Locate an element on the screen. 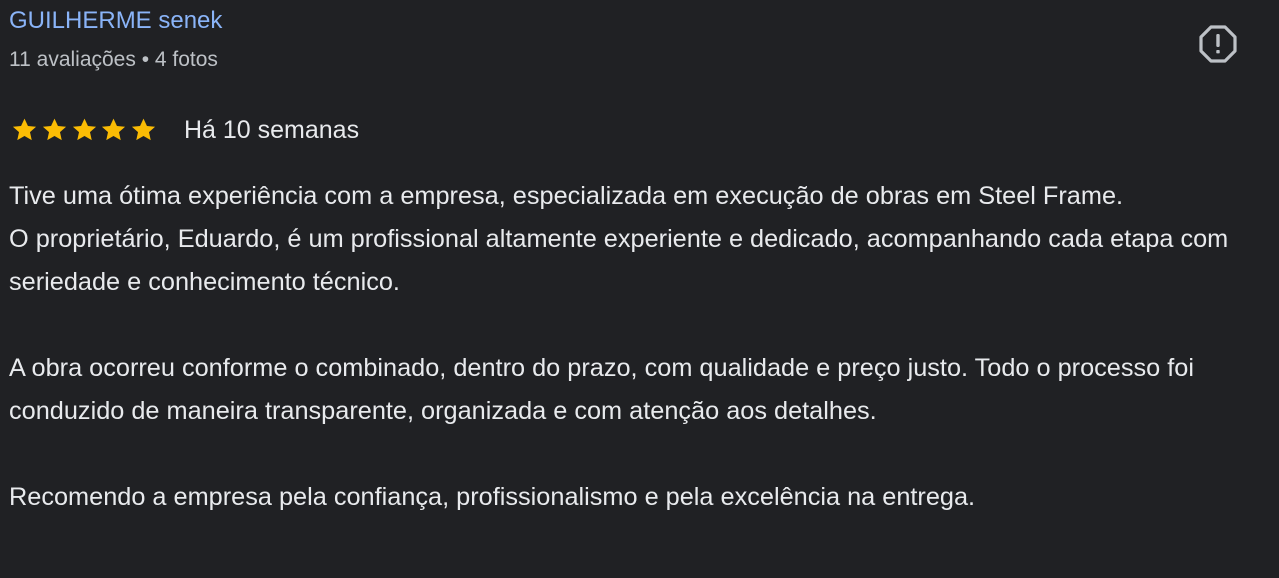 The height and width of the screenshot is (578, 1279). report-icon is located at coordinates (1218, 44).